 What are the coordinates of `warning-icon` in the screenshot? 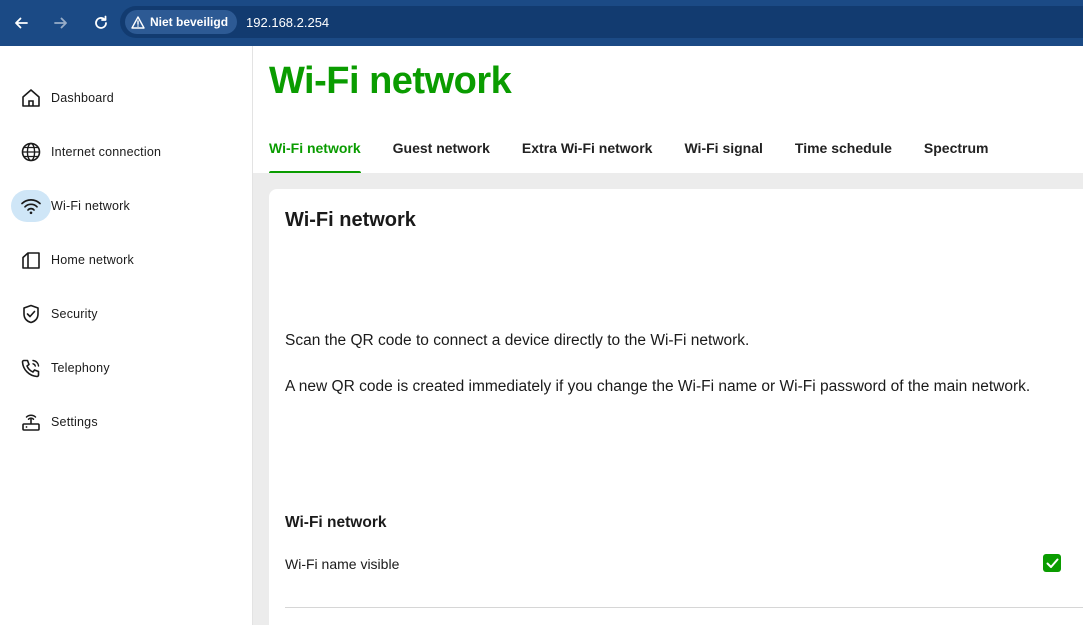 It's located at (138, 22).